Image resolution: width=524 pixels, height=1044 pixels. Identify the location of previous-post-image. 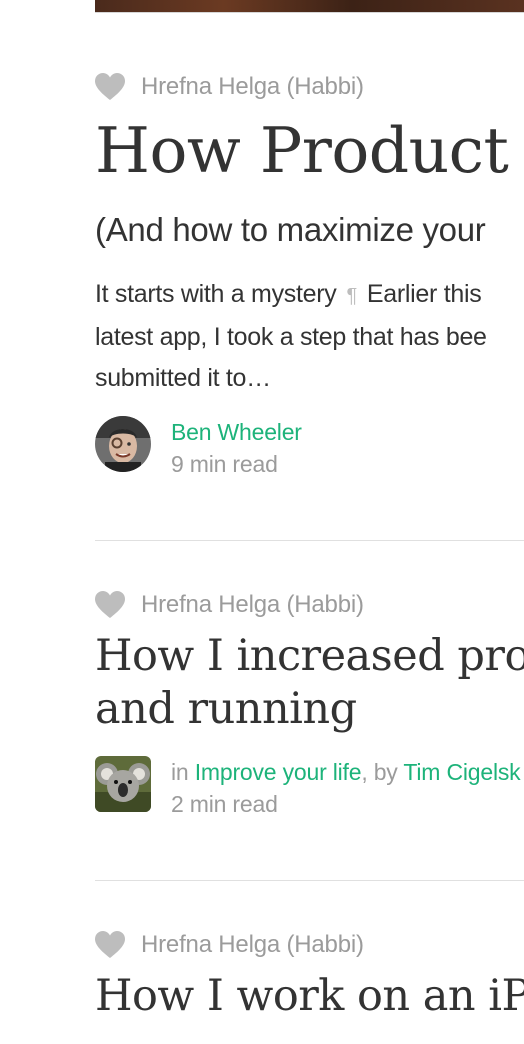
(309, 6).